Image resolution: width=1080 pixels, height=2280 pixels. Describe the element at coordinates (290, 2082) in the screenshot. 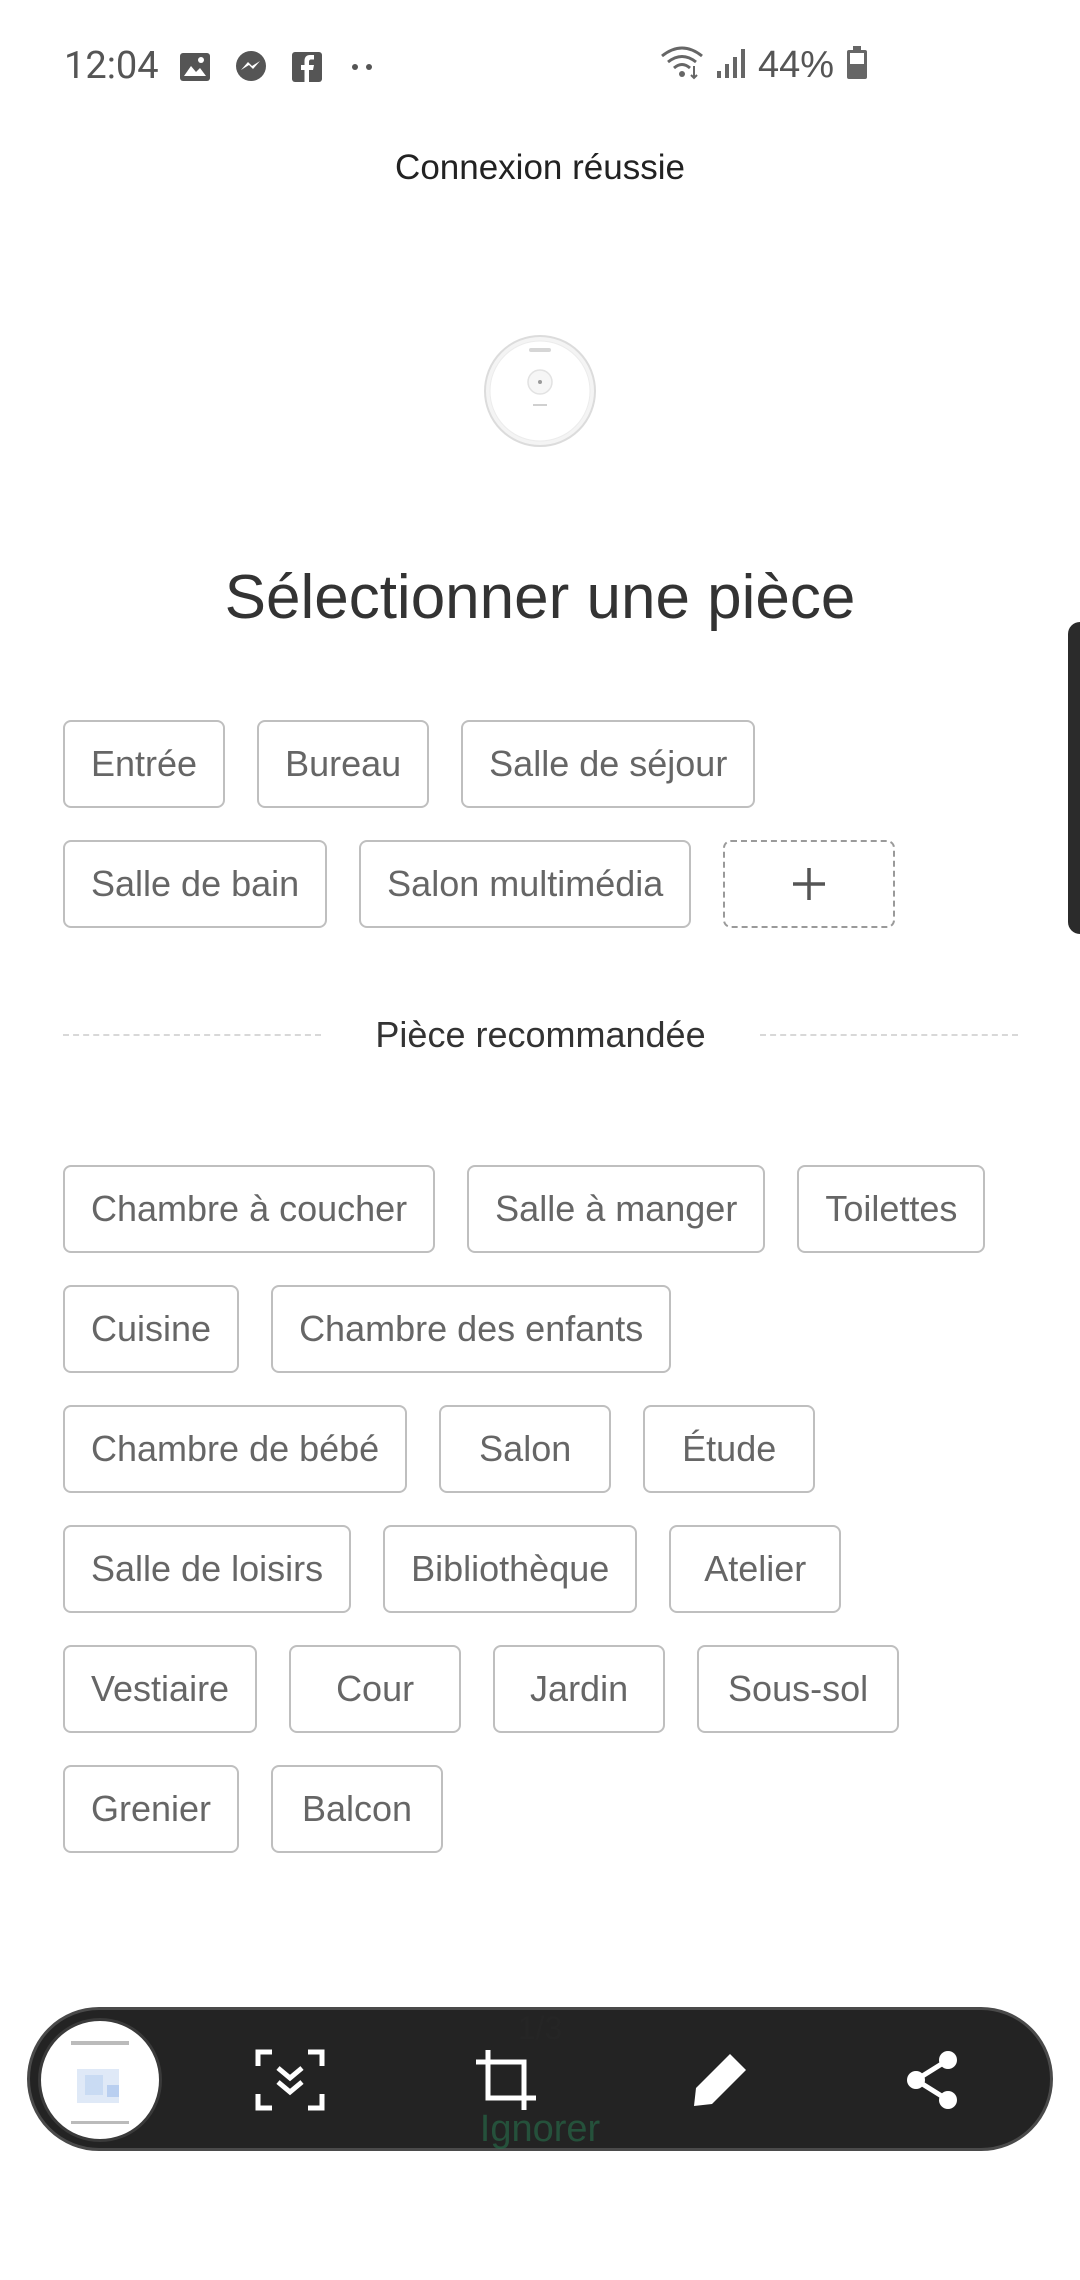

I see `scroll-capture-icon` at that location.